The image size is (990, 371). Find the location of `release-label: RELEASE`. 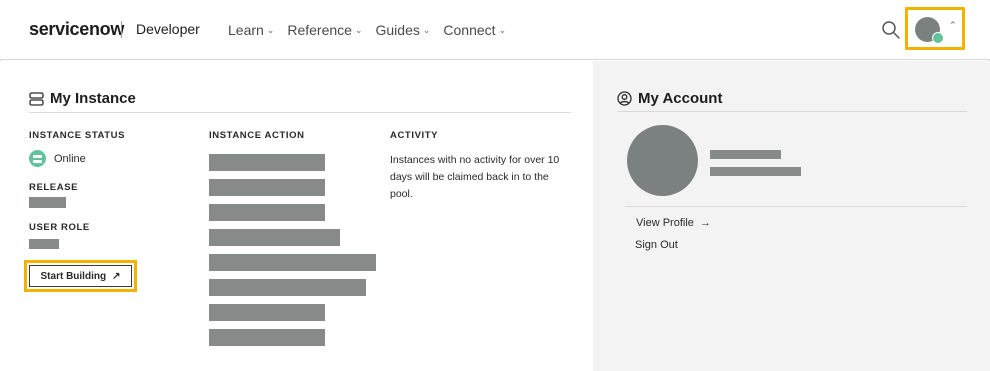

release-label: RELEASE is located at coordinates (54, 187).